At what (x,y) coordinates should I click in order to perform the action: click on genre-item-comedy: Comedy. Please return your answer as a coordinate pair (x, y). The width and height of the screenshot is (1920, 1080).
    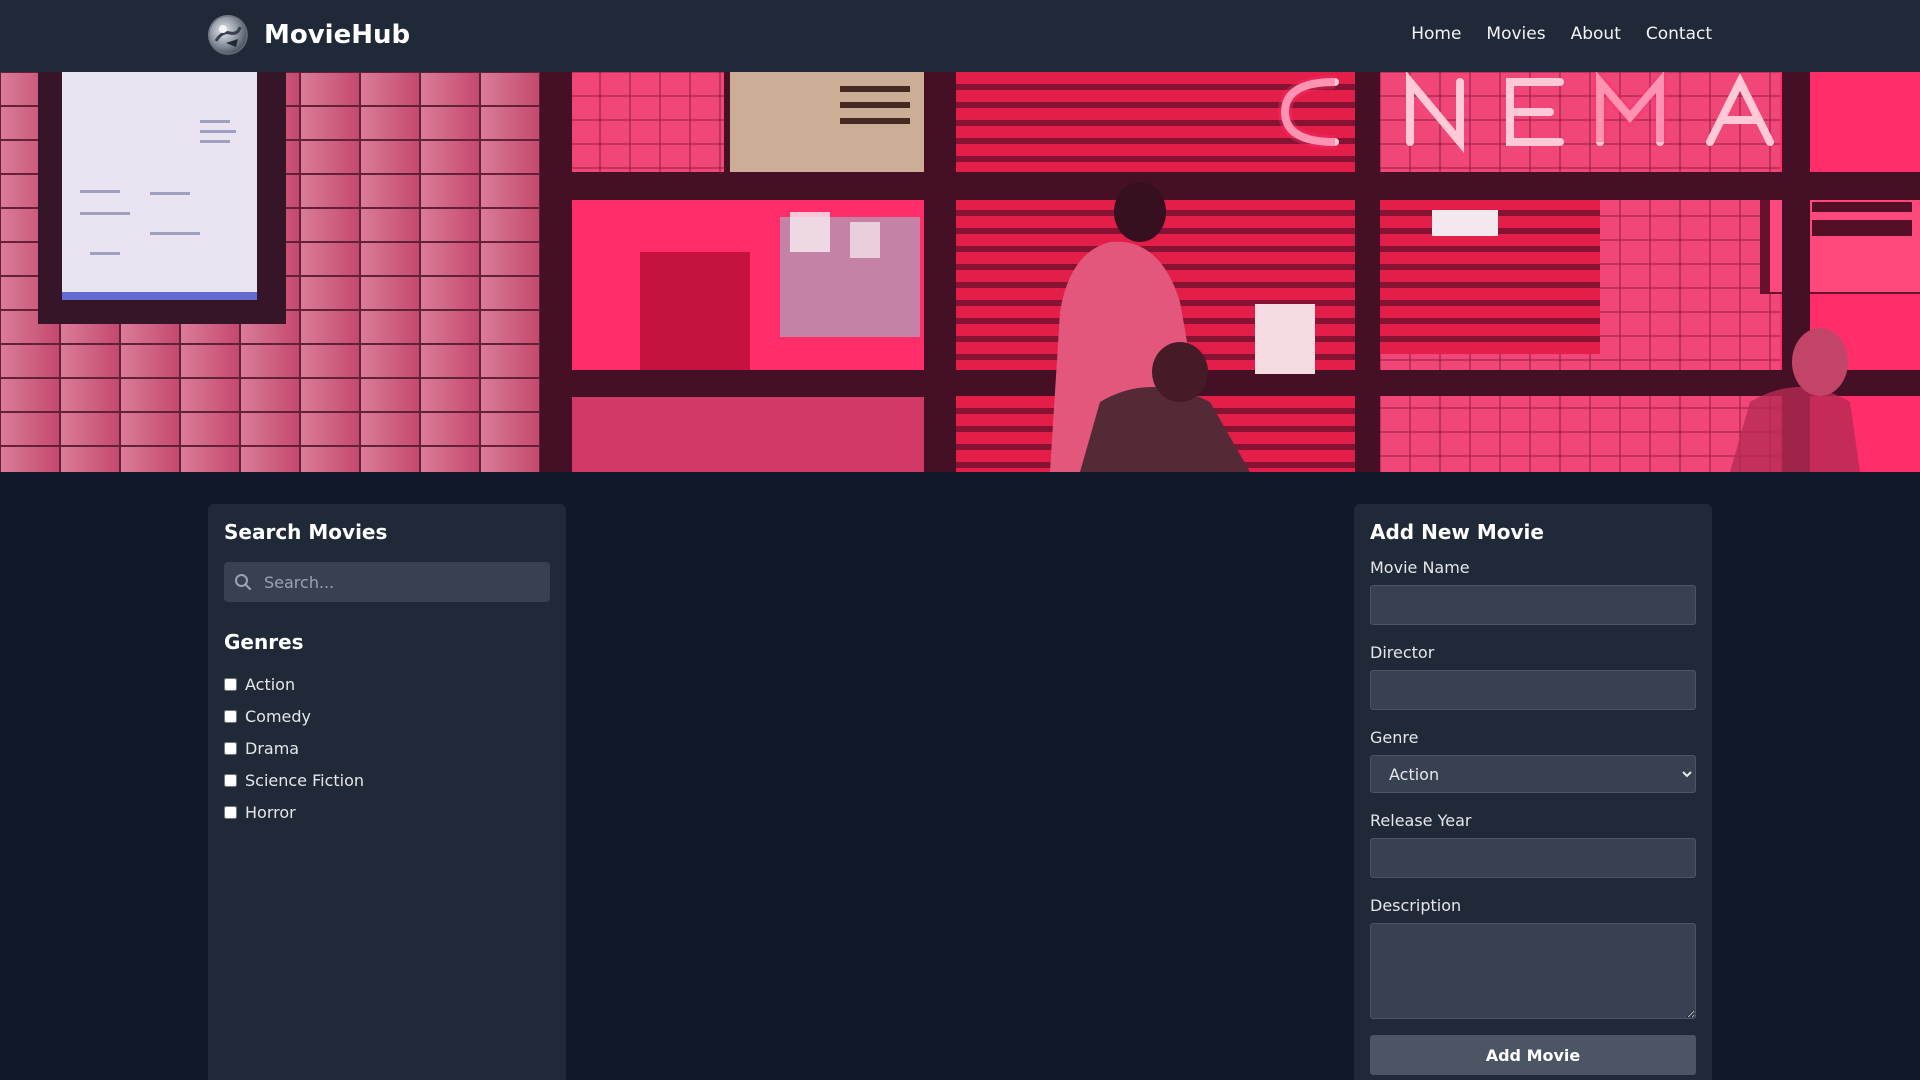
    Looking at the image, I should click on (387, 716).